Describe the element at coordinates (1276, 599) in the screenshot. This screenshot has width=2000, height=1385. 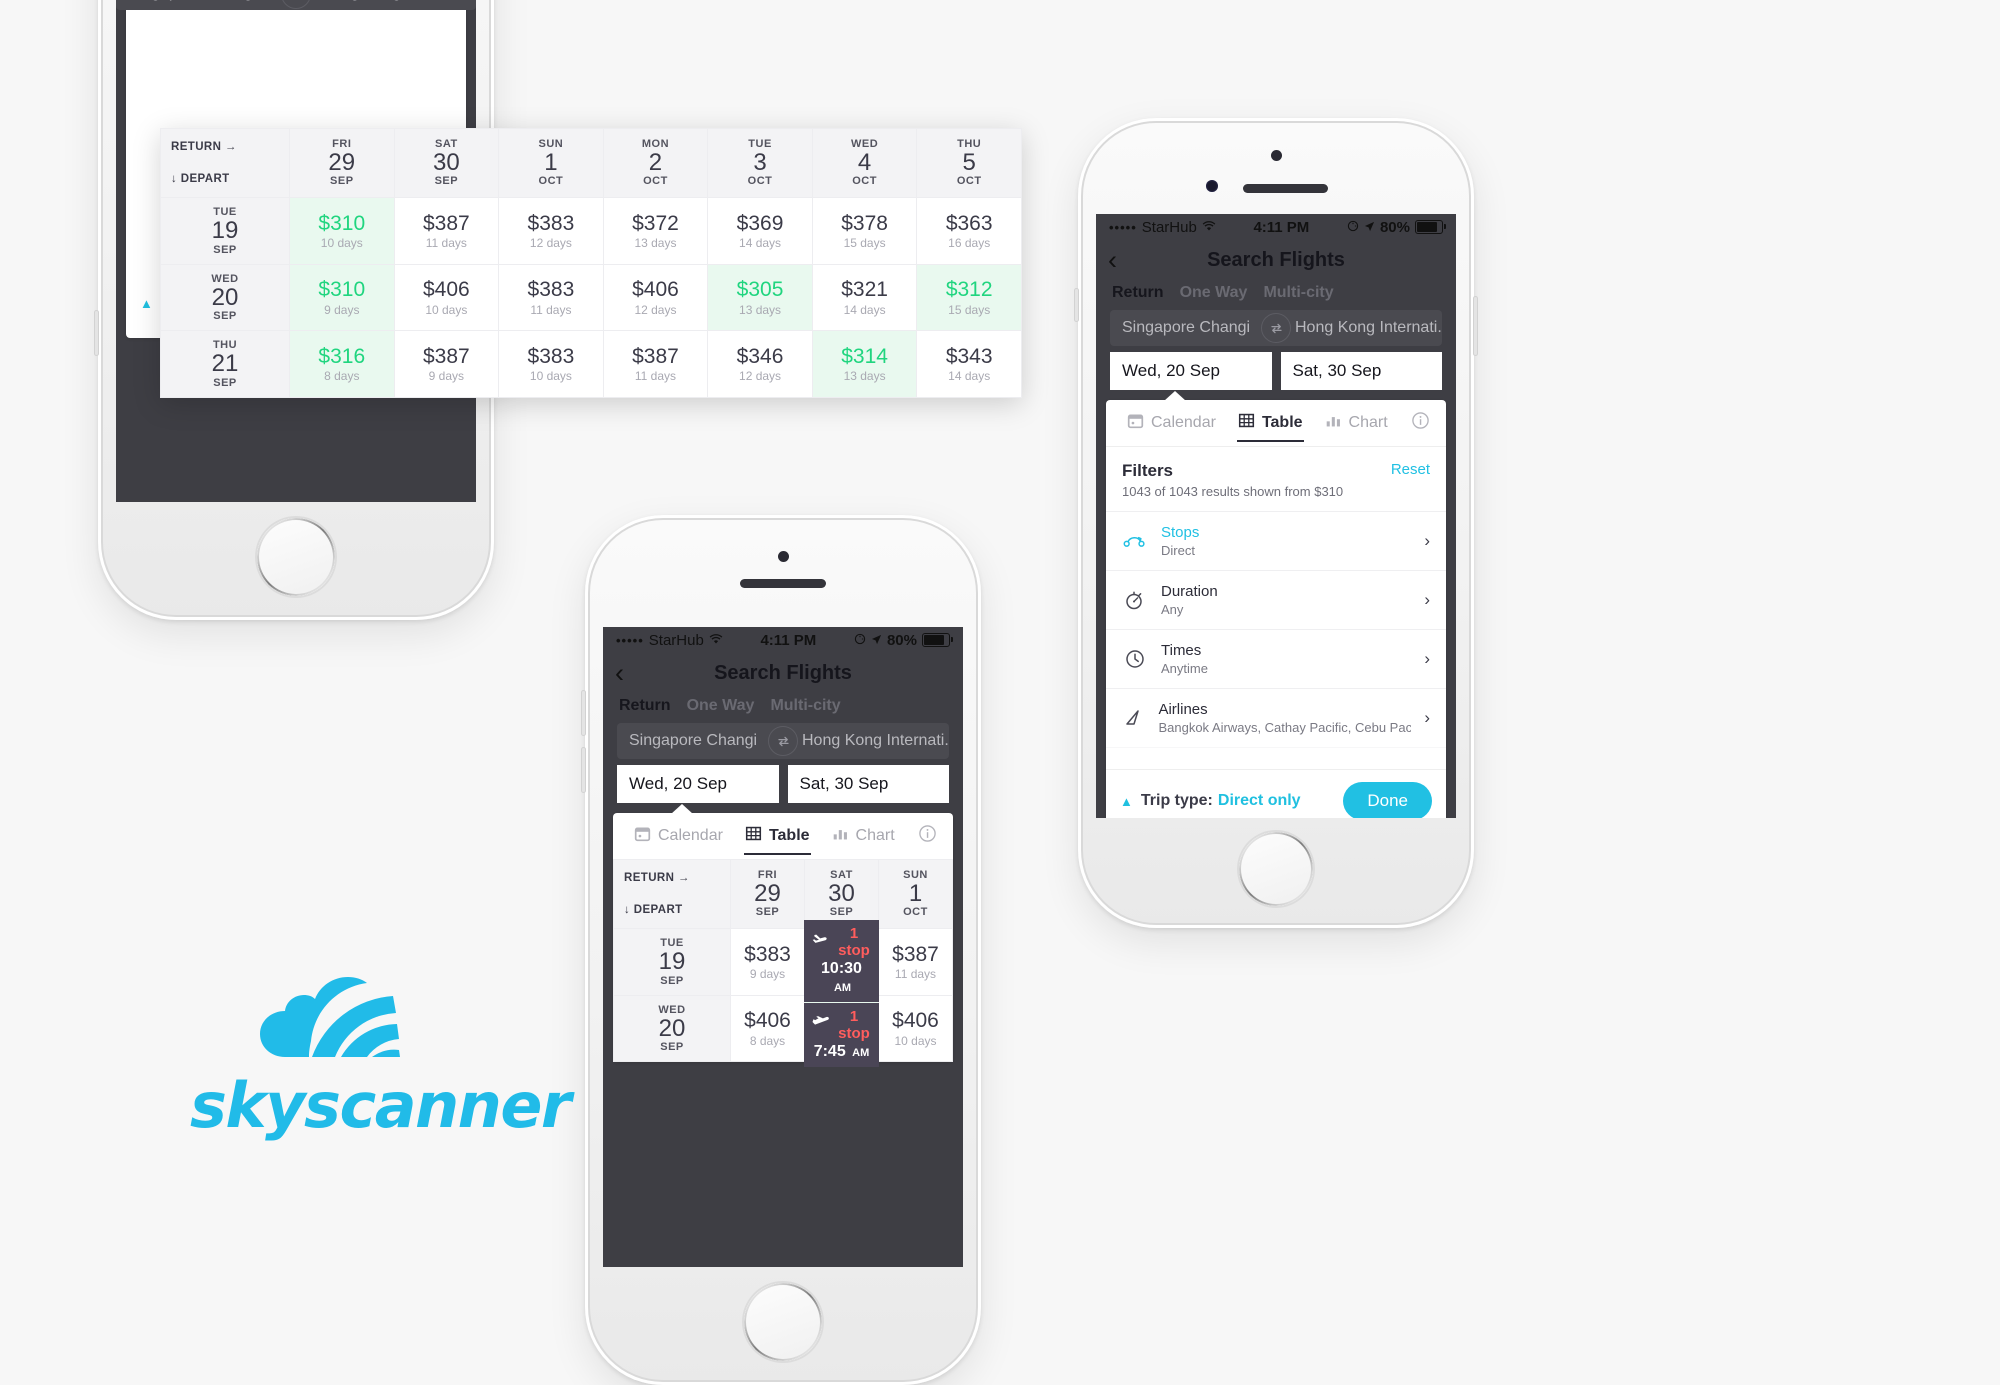
I see `filter-row-duration: Duration Any ›` at that location.